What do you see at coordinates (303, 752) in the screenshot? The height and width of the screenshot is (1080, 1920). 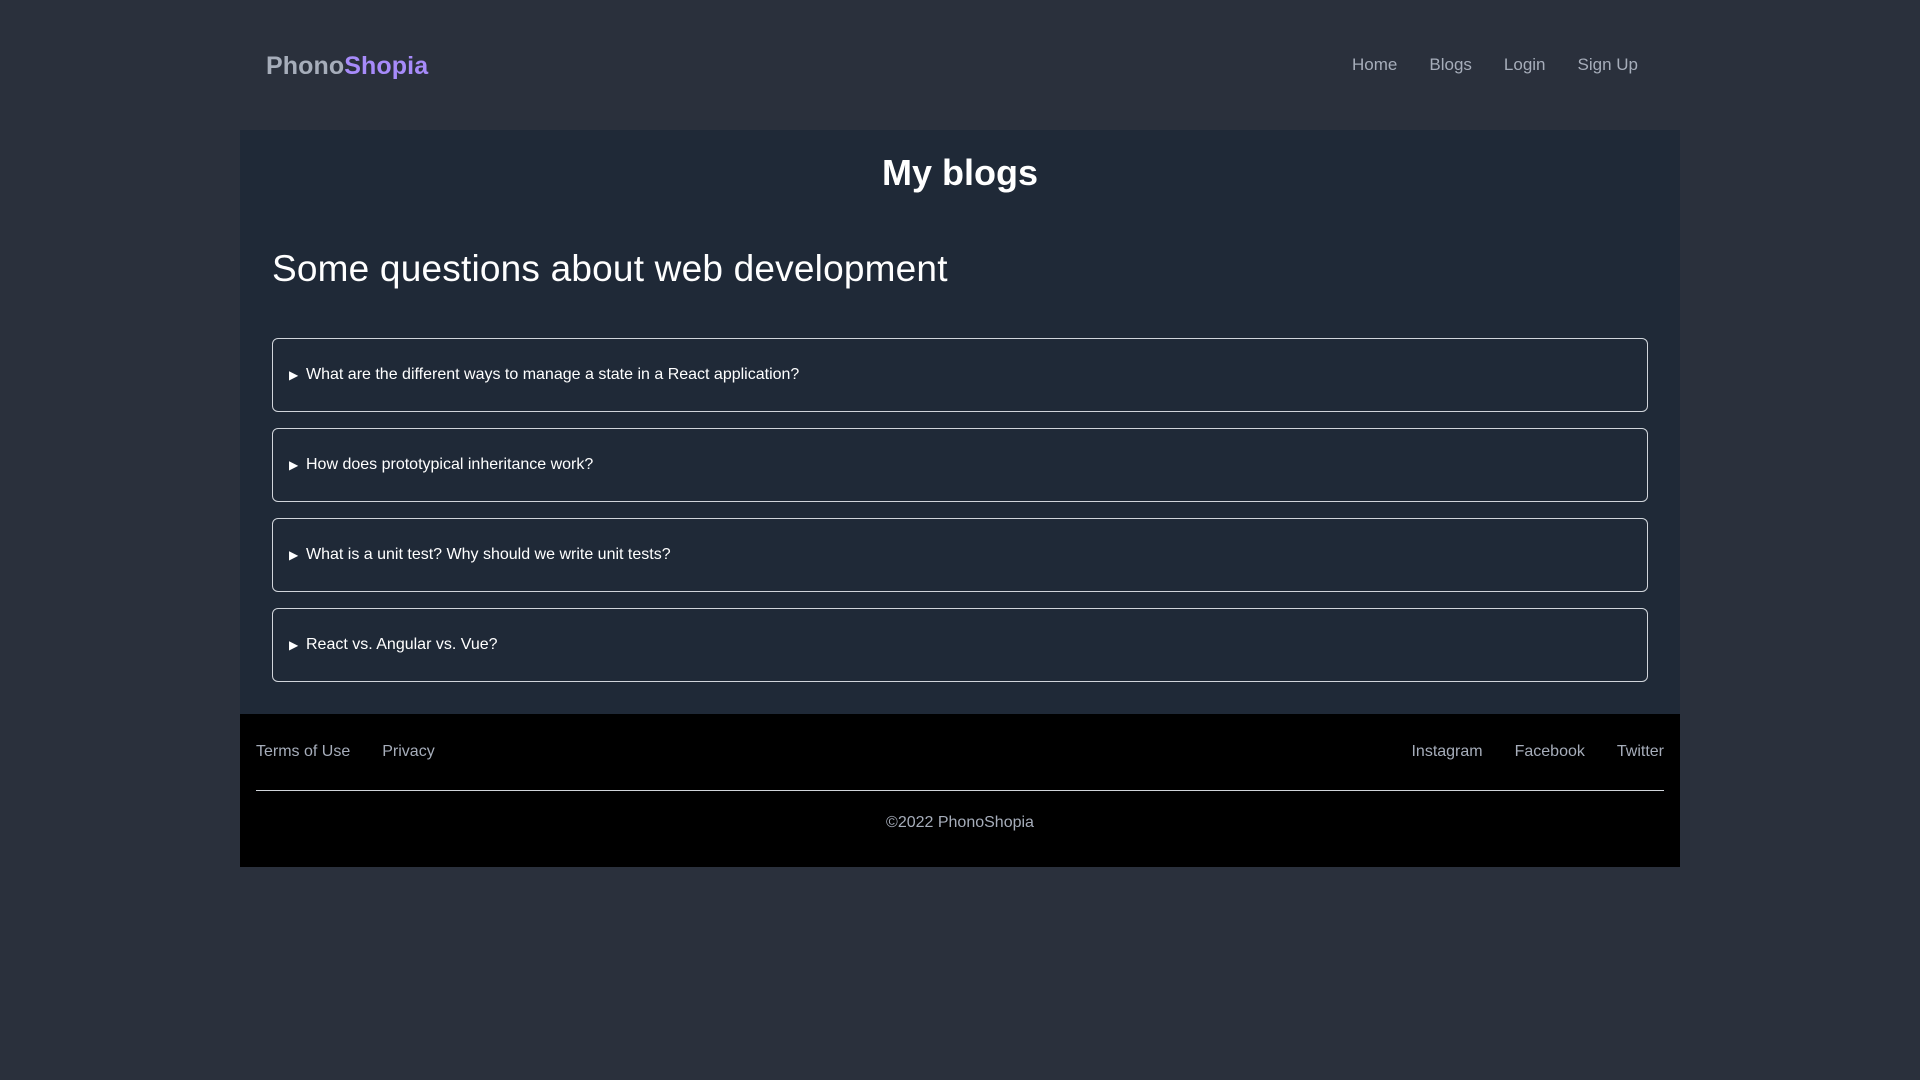 I see `footer-link-terms: Terms of Use` at bounding box center [303, 752].